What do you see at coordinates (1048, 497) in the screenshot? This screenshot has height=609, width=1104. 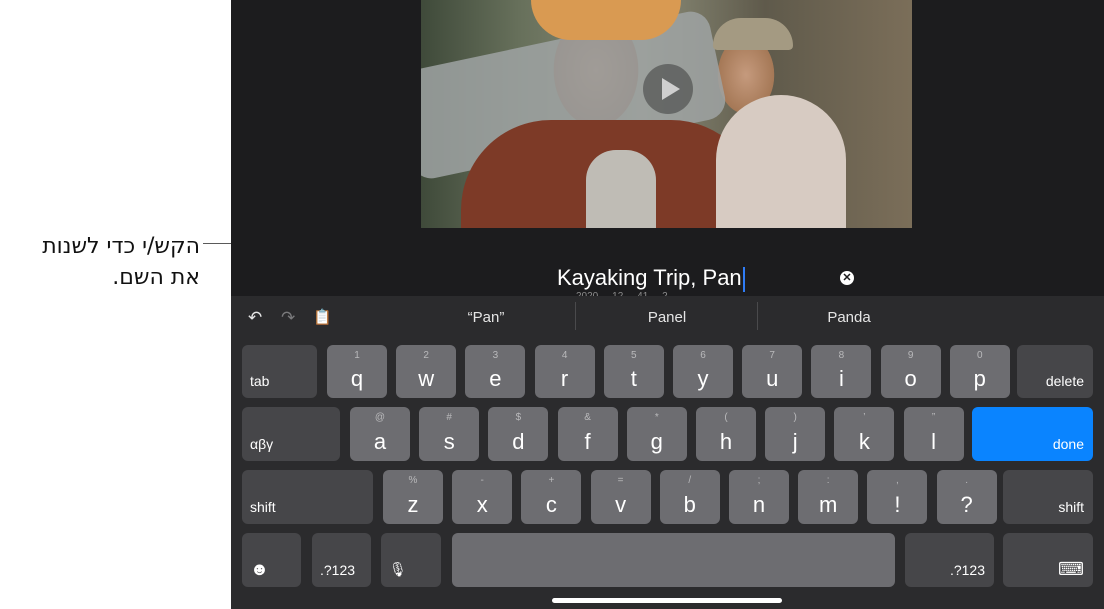 I see `shift-right-key: shift` at bounding box center [1048, 497].